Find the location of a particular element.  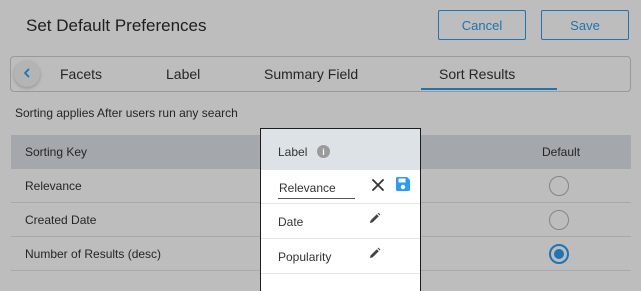

label-text: Date is located at coordinates (291, 222).